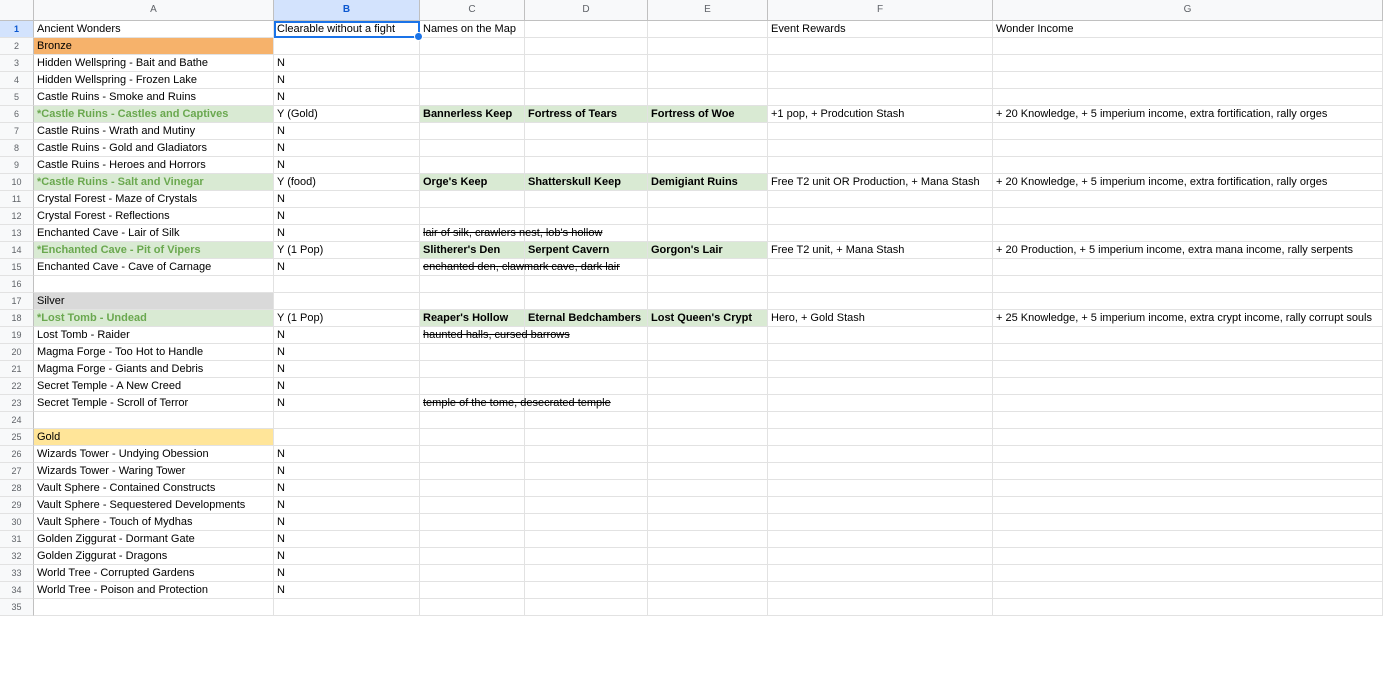 The height and width of the screenshot is (697, 1383). What do you see at coordinates (586, 318) in the screenshot?
I see `cell-d18: Eternal Bedchambers` at bounding box center [586, 318].